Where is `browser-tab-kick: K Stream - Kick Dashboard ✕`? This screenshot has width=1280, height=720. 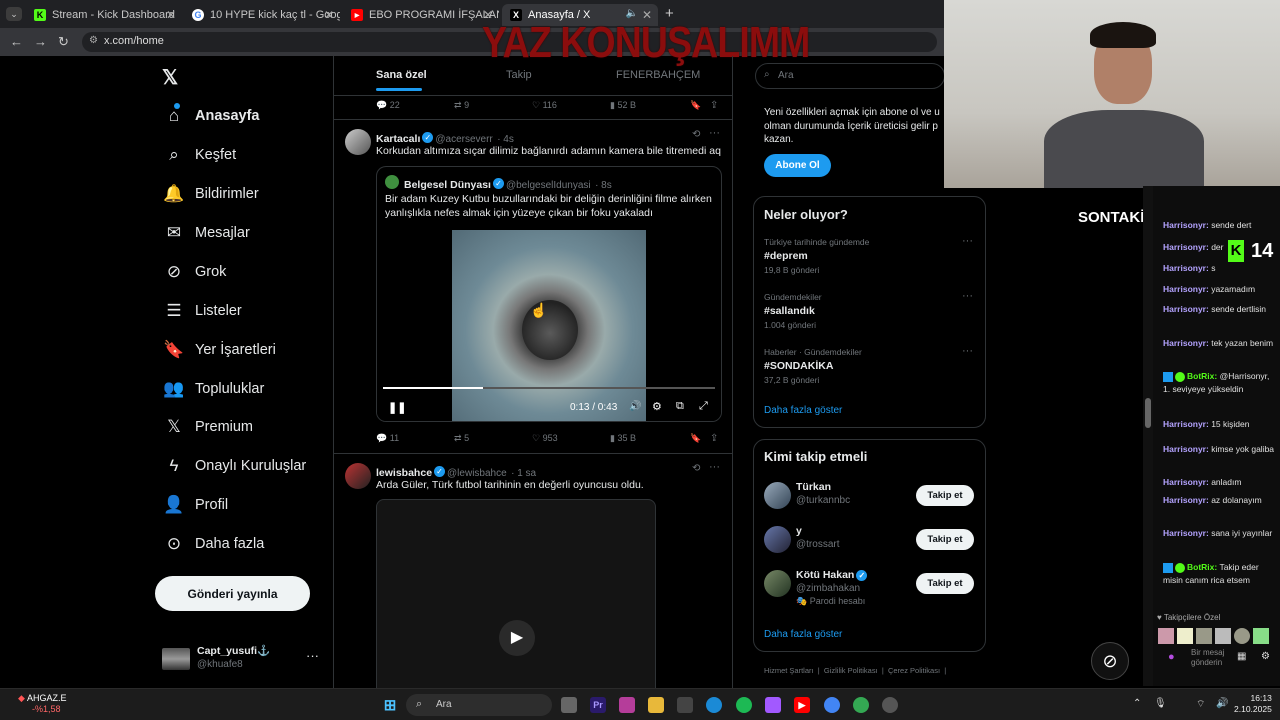
browser-tab-kick: K Stream - Kick Dashboard ✕ is located at coordinates (104, 15).